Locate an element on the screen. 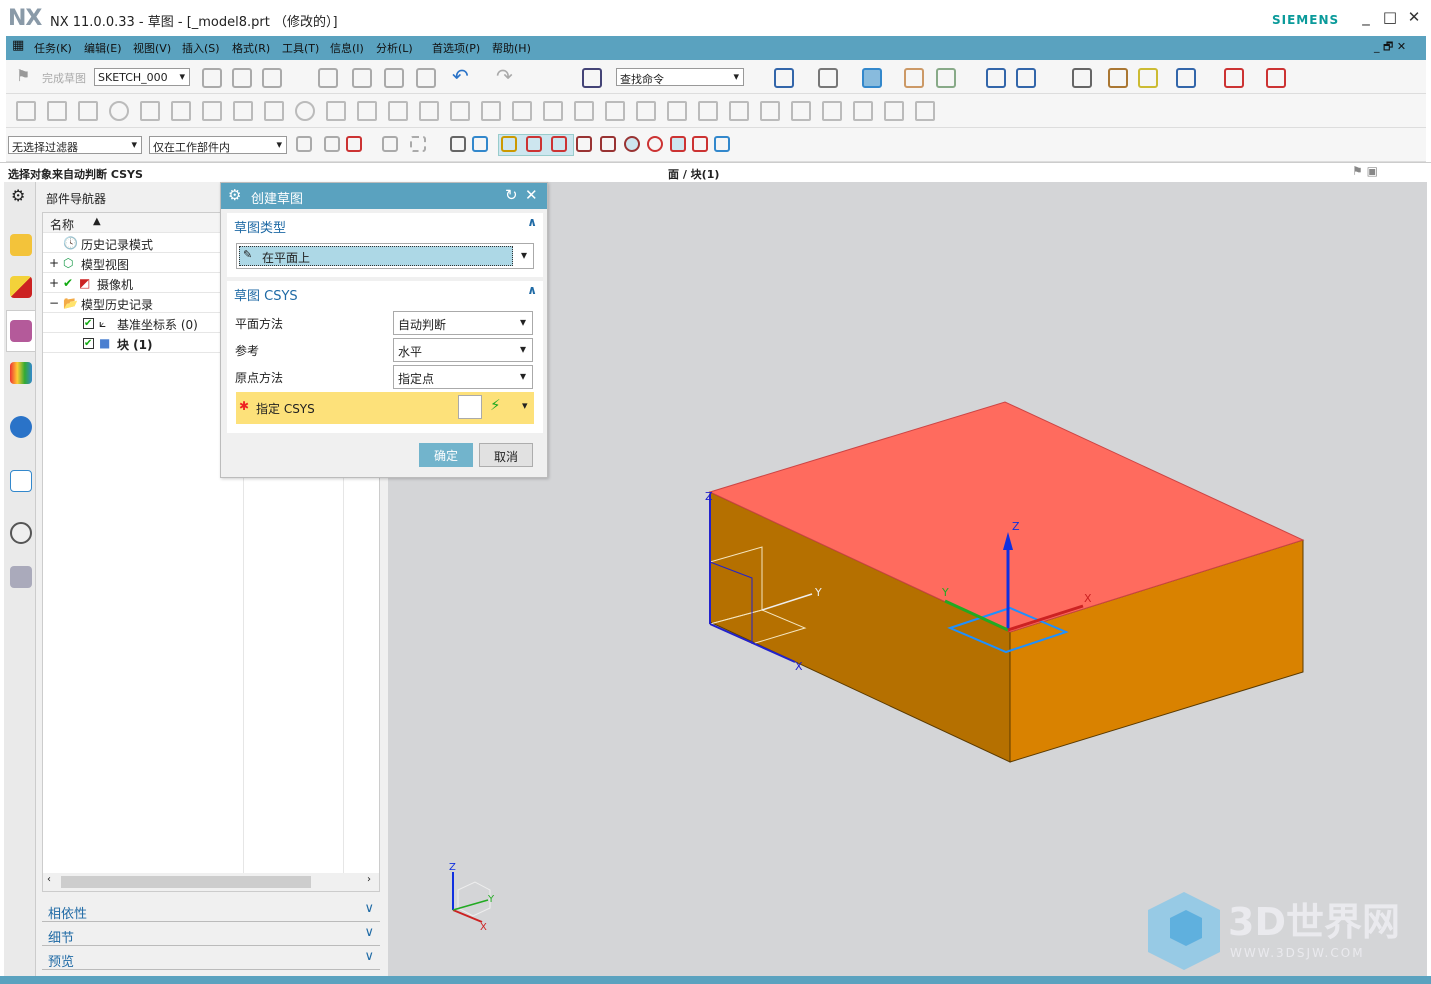  quick-extend-icon is located at coordinates (429, 111).